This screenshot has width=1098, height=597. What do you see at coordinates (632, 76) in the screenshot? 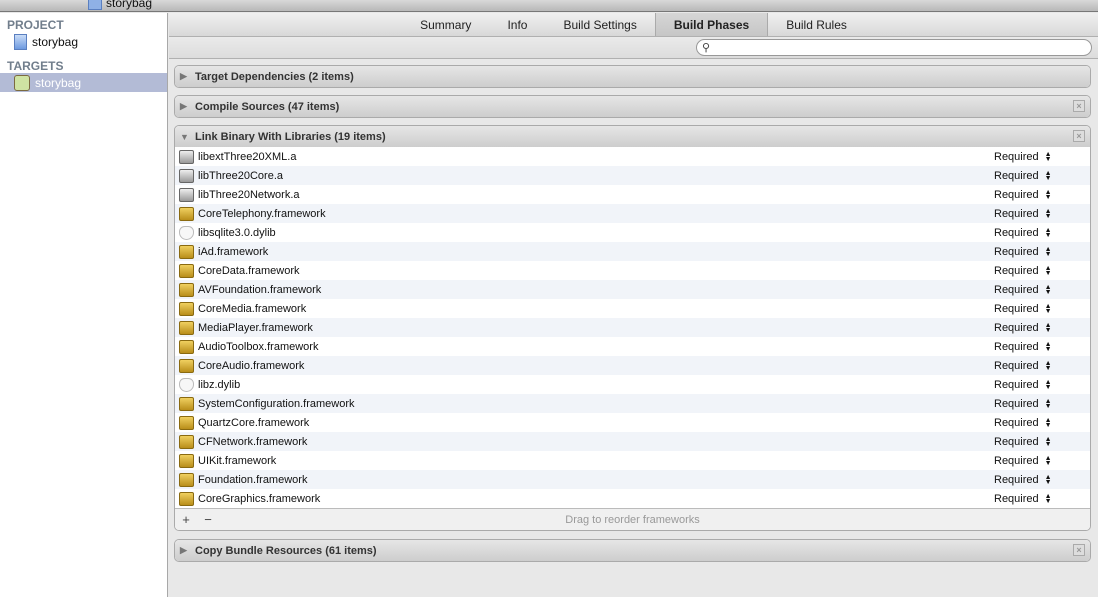
I see `phase-header: ▶ Target Dependencies (2 items)` at bounding box center [632, 76].